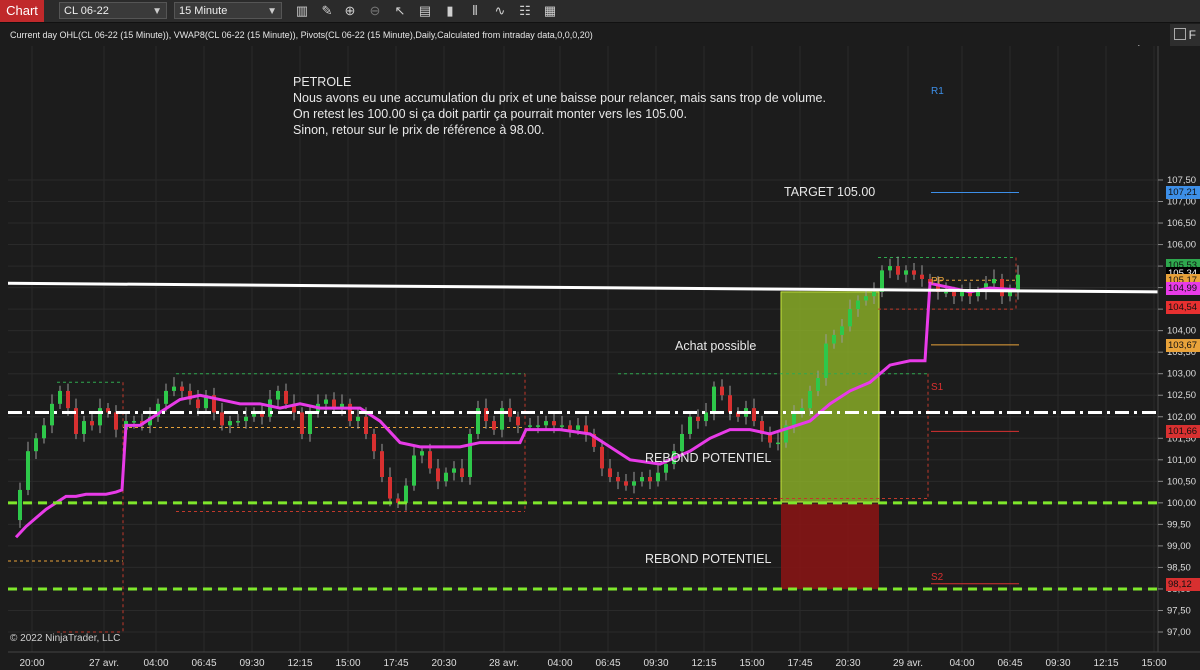 This screenshot has width=1200, height=670. I want to click on time-tick-label: 27 avr., so click(104, 663).